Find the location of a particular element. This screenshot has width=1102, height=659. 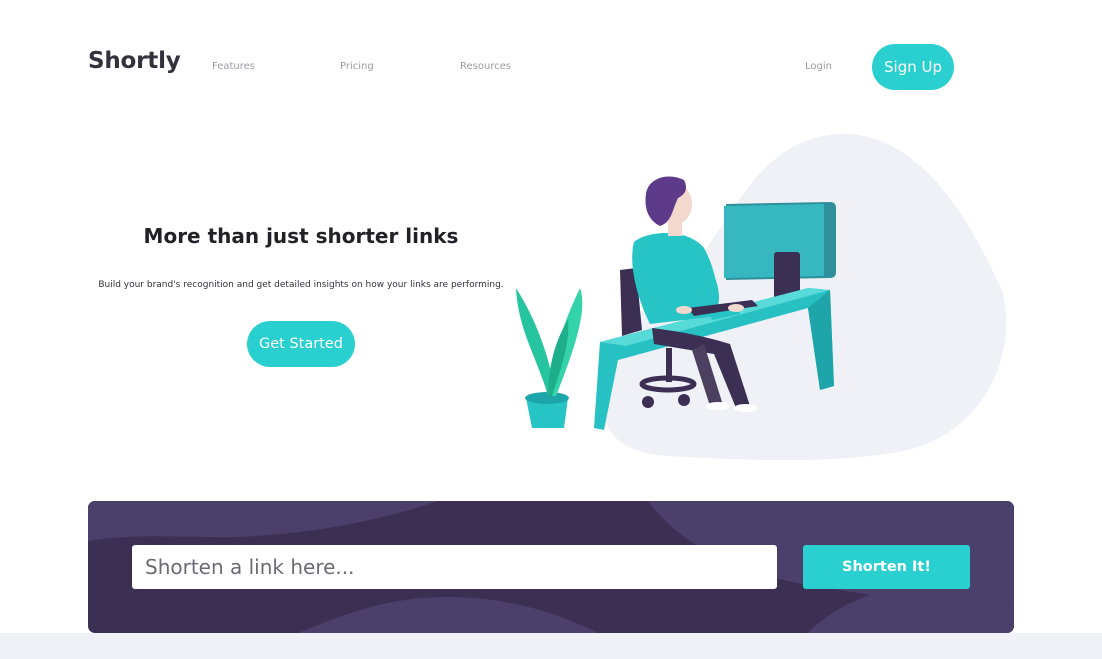

statistics-section-bg is located at coordinates (551, 646).